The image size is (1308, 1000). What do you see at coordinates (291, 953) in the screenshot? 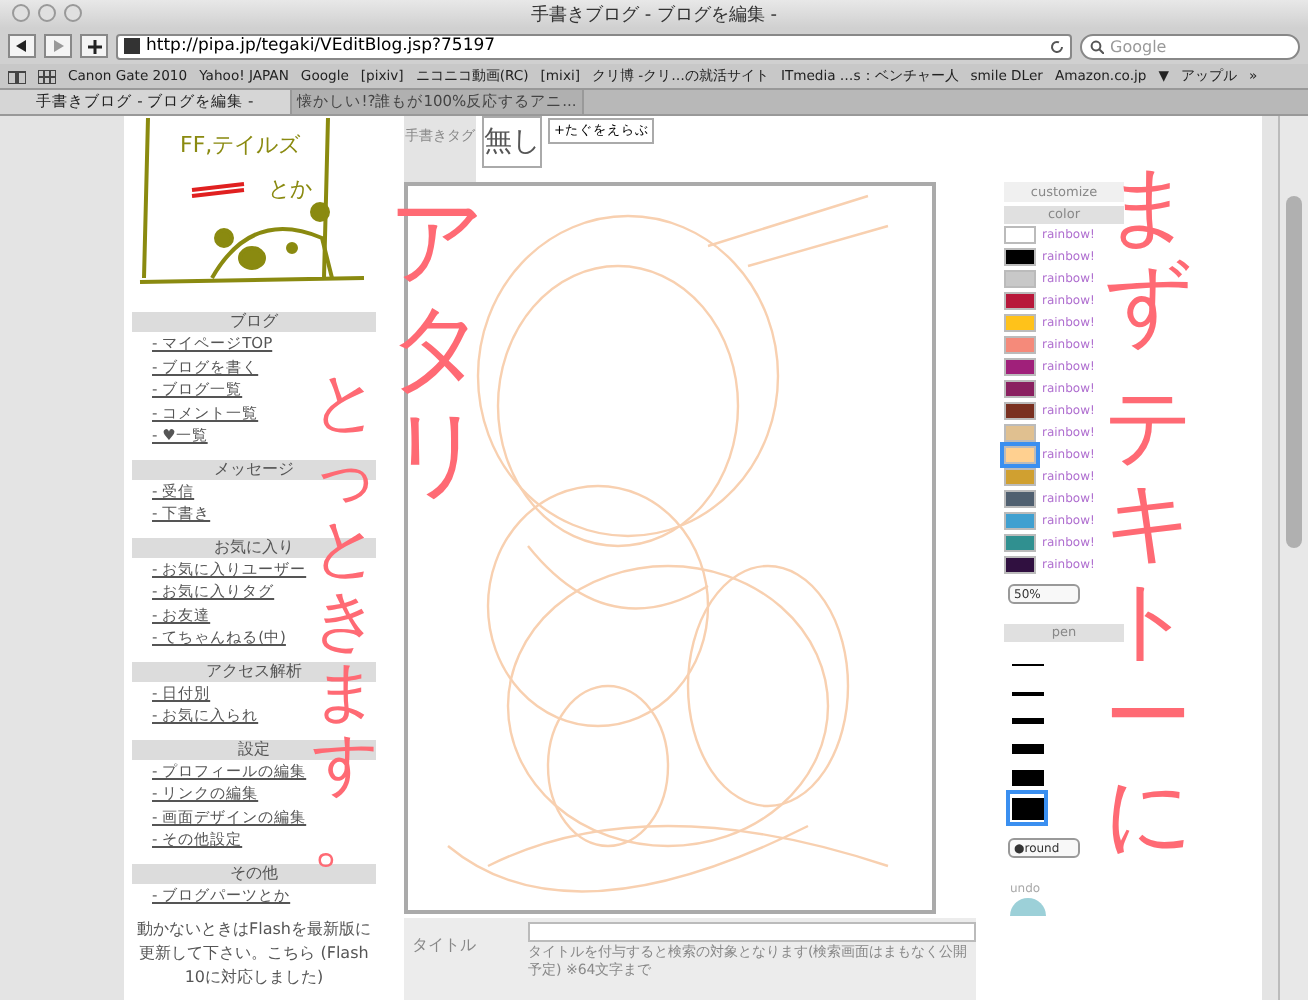
I see `here-link: こちら` at bounding box center [291, 953].